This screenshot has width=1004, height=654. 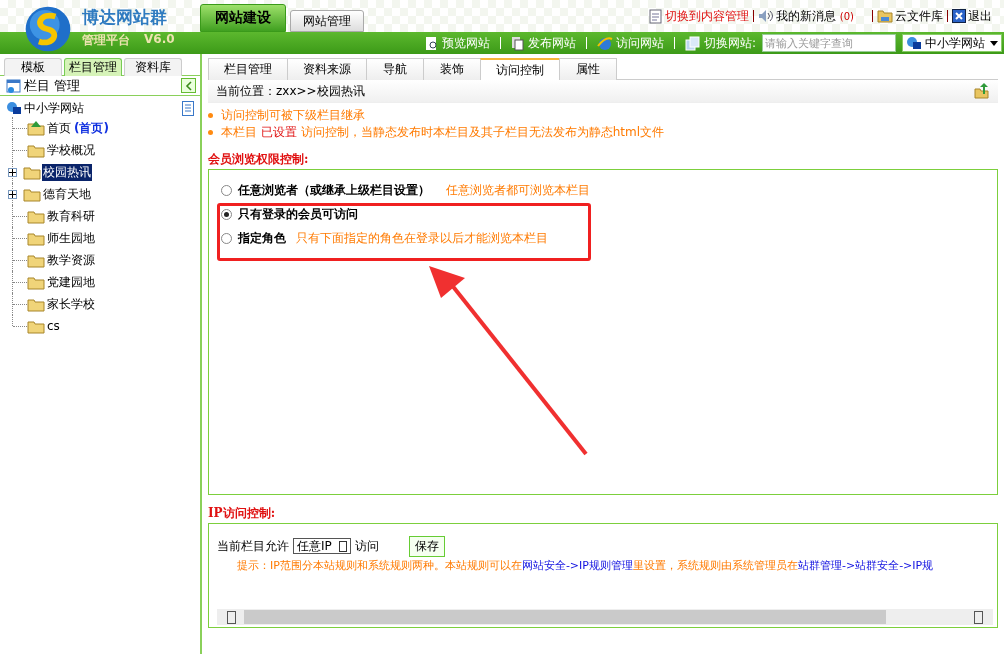 What do you see at coordinates (885, 16) in the screenshot?
I see `folder-icon` at bounding box center [885, 16].